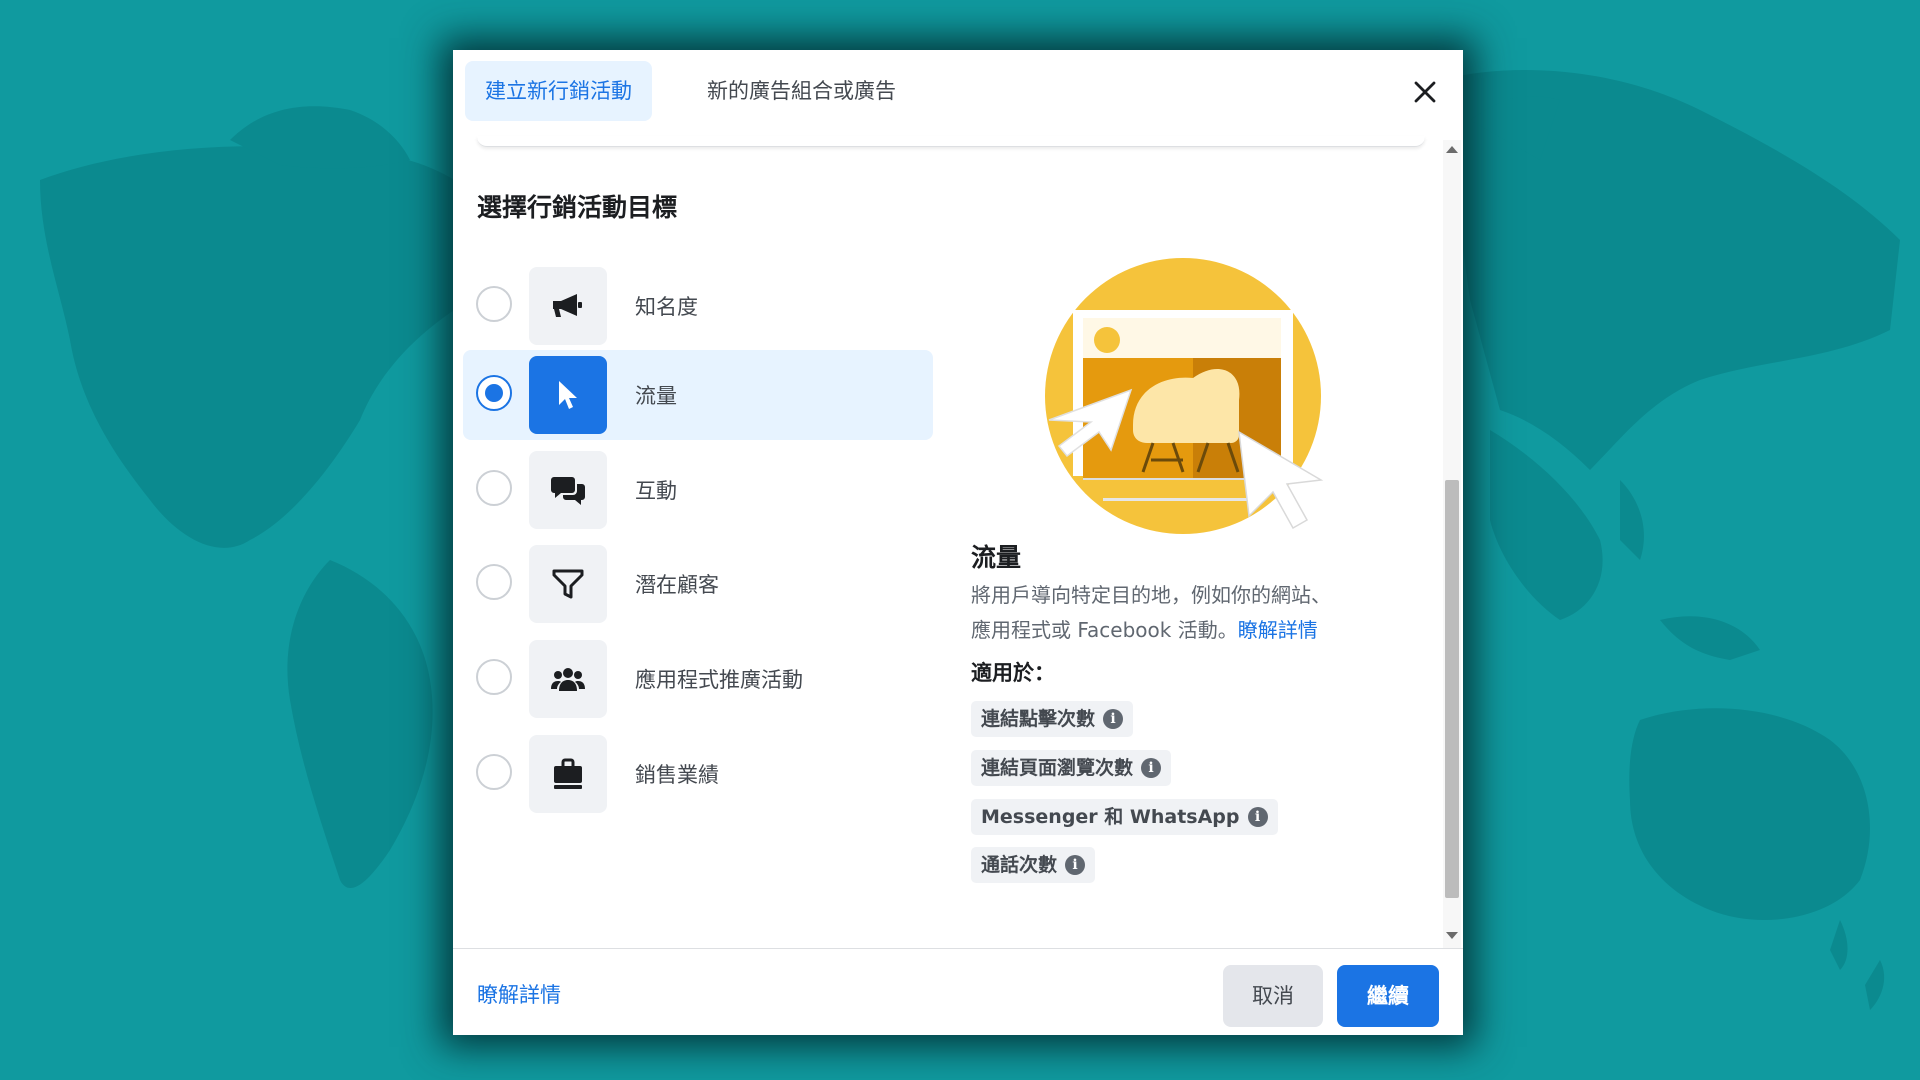 The width and height of the screenshot is (1920, 1080). I want to click on description-line-2: 應用程式或 Facebook 活動。瞭解詳情, so click(1191, 630).